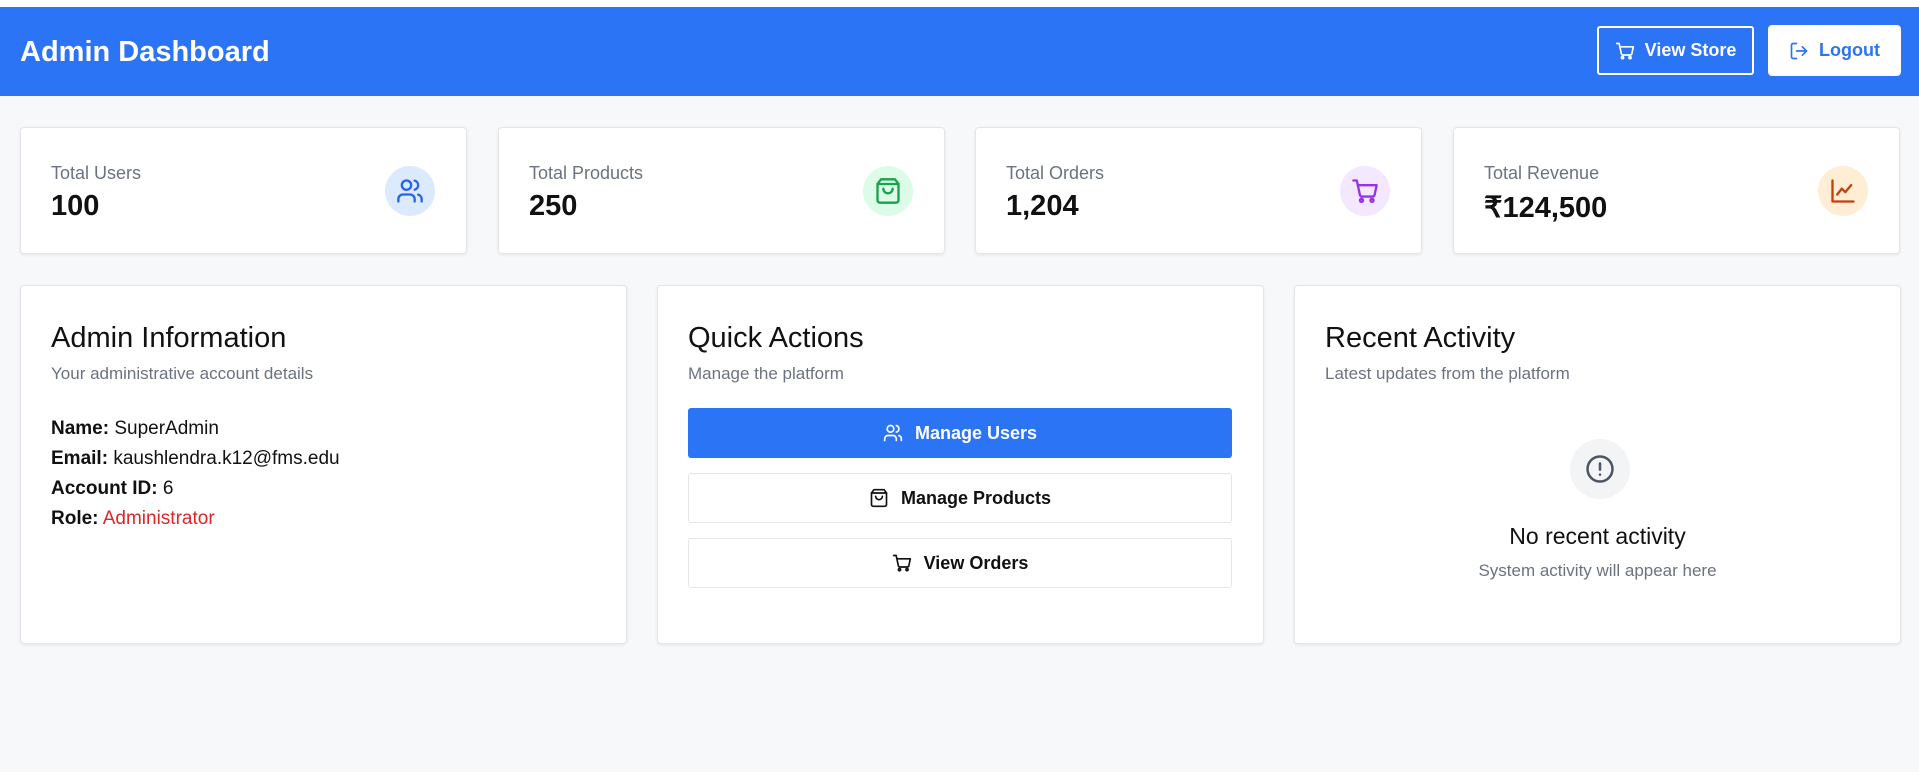  I want to click on empty-state-title: No recent activity, so click(1597, 536).